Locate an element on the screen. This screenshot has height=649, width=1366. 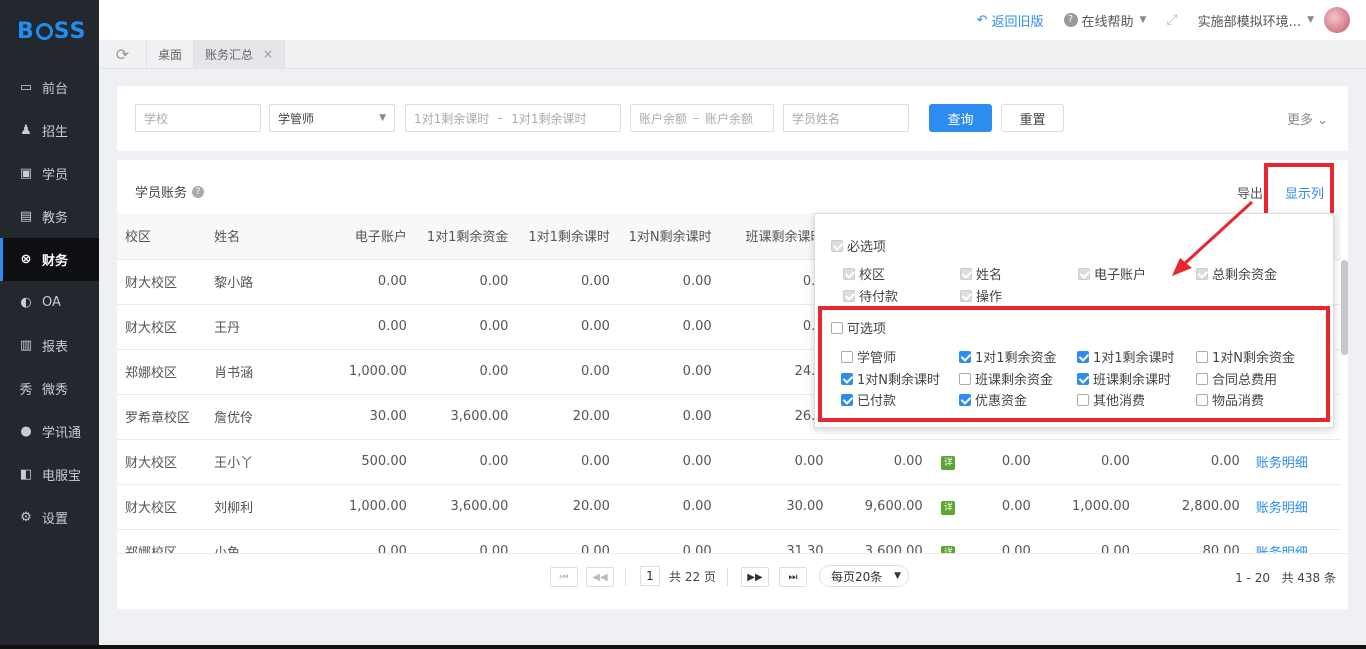
cell-ewallet: 500.00 is located at coordinates (353, 462).